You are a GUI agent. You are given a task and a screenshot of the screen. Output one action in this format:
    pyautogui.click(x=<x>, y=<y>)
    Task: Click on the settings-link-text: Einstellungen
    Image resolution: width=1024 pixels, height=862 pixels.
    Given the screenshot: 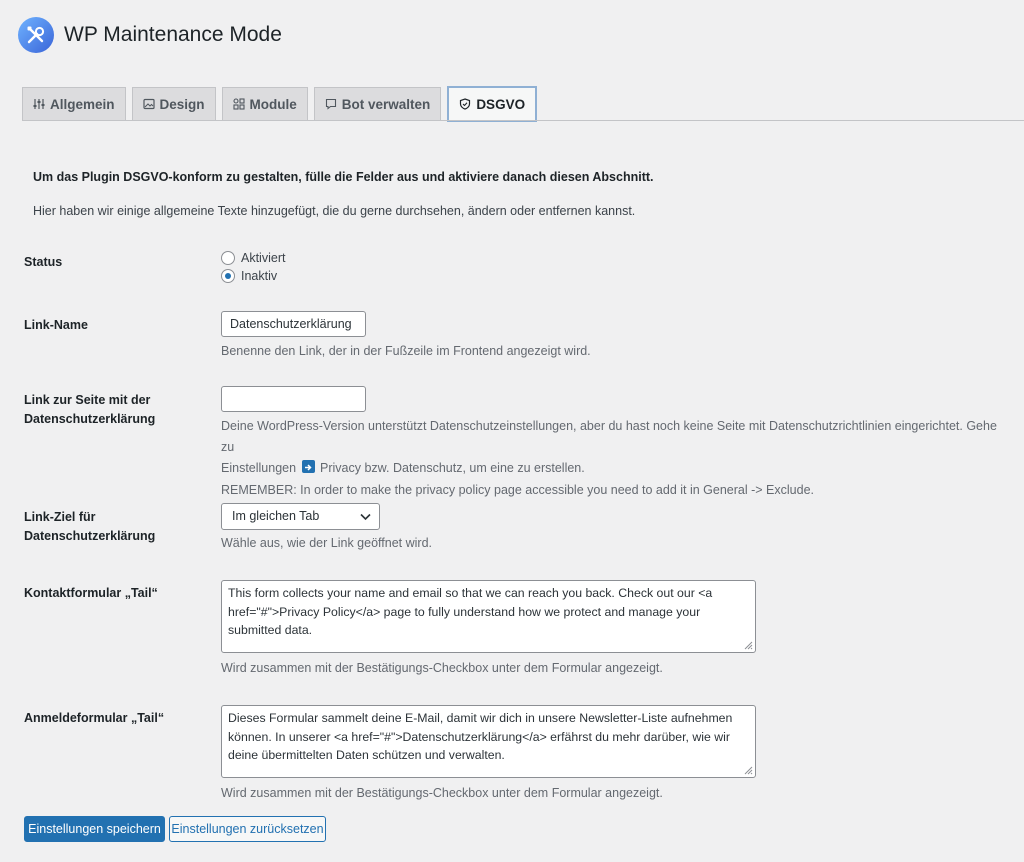 What is the action you would take?
    pyautogui.click(x=258, y=468)
    